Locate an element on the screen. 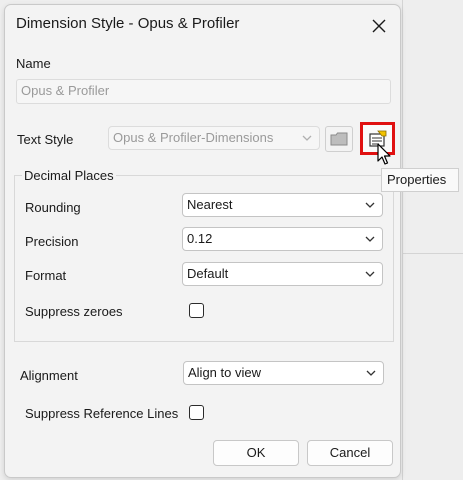 The width and height of the screenshot is (463, 480). properties-tooltip: Properties is located at coordinates (420, 180).